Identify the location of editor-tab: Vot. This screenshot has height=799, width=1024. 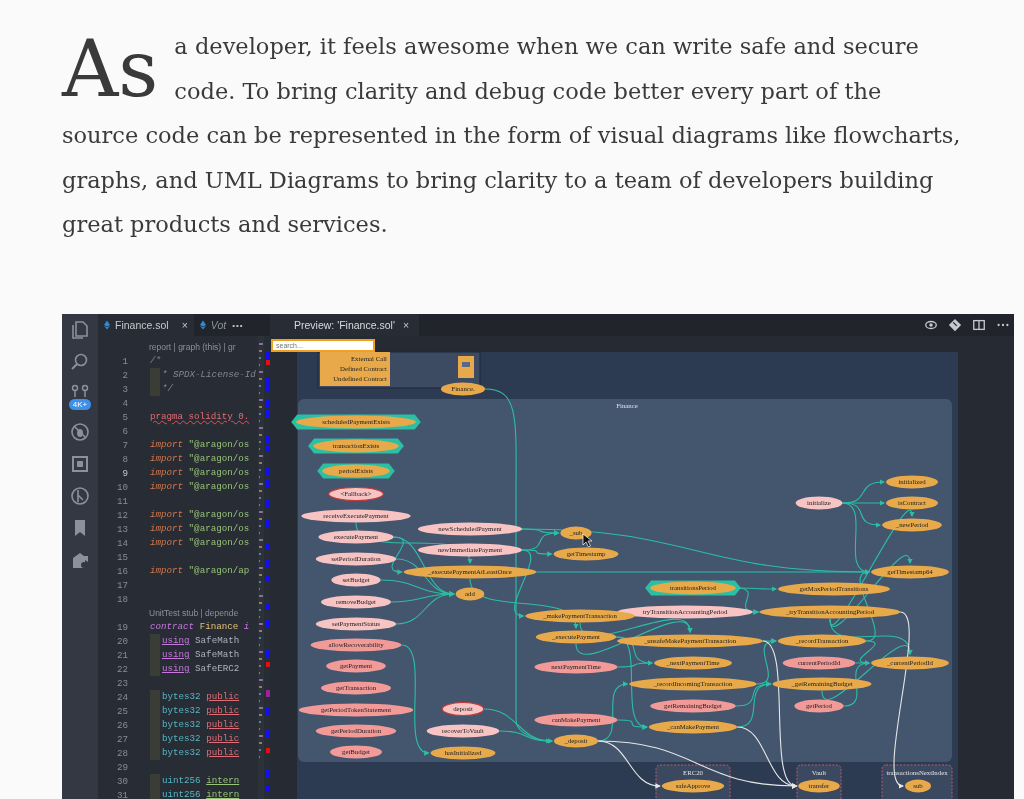
(213, 325).